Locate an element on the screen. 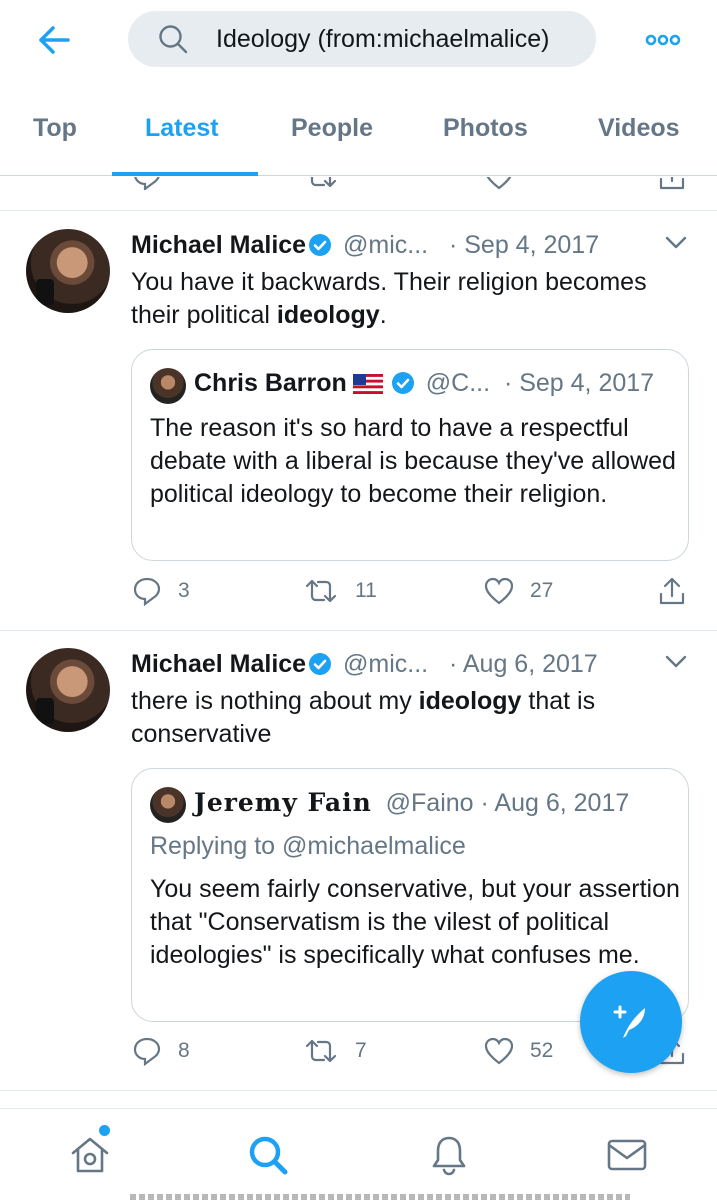 Image resolution: width=717 pixels, height=1200 pixels. like-count: 27 is located at coordinates (542, 590).